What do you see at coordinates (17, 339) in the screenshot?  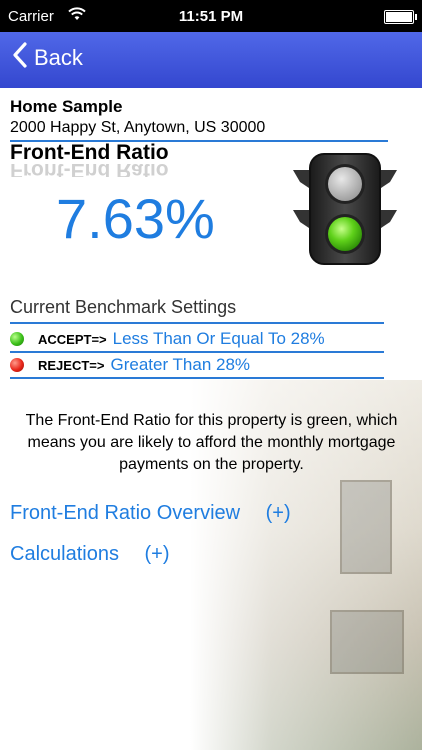 I see `green-dot-icon` at bounding box center [17, 339].